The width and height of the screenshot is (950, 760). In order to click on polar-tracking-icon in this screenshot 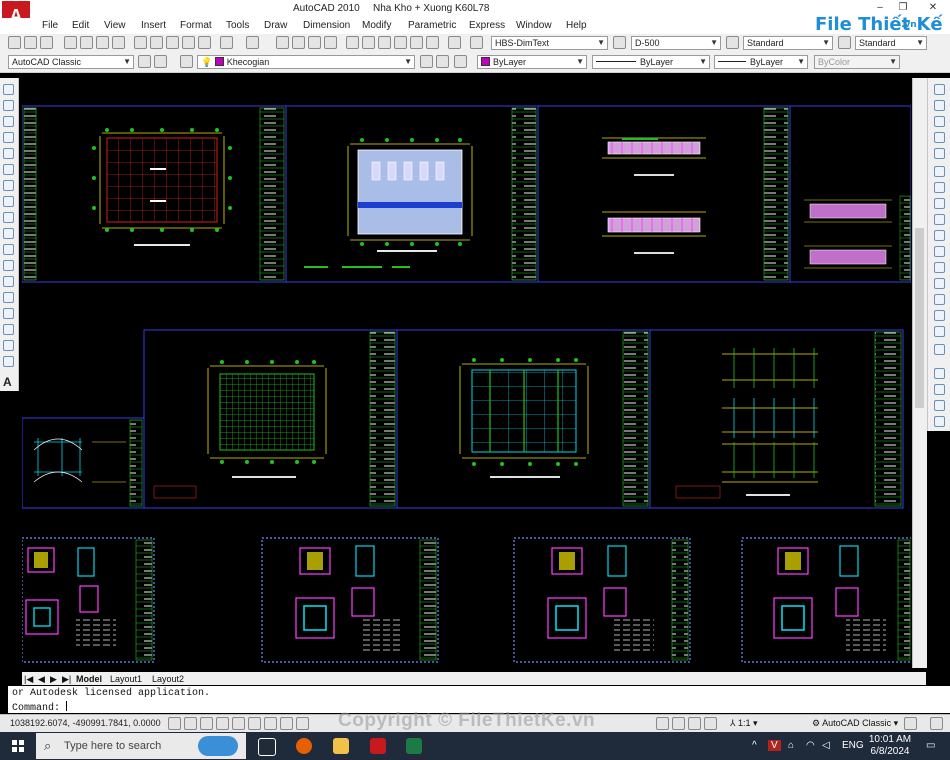, I will do `click(222, 723)`.